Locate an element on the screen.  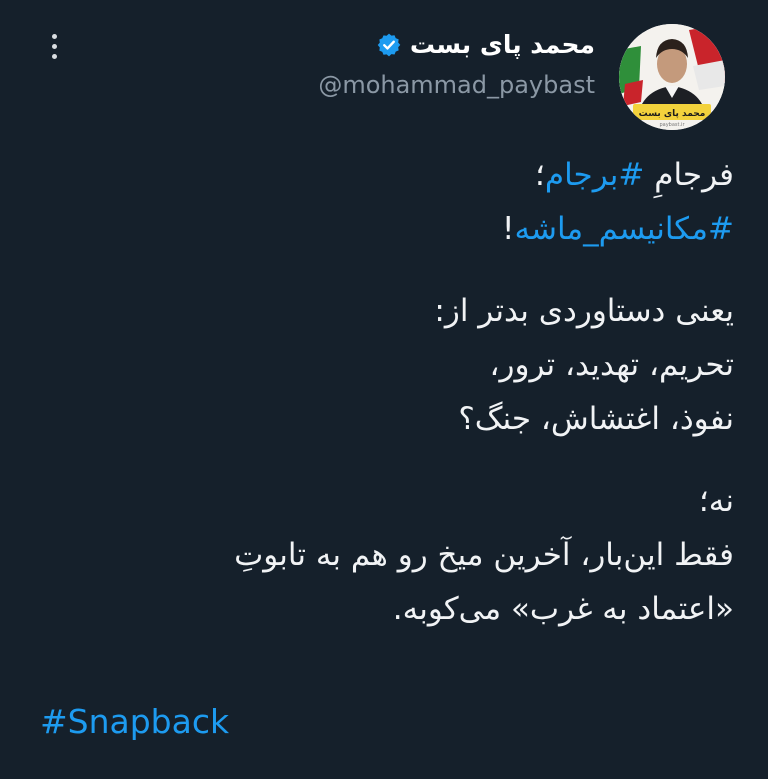
tweet-line-5: نفوذ، اغتشاش، جنگ؟ is located at coordinates (596, 419).